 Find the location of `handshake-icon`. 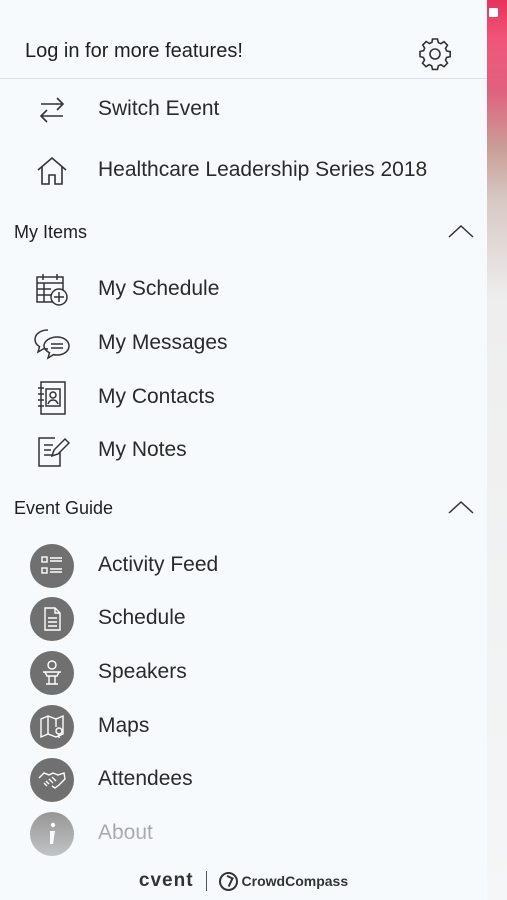

handshake-icon is located at coordinates (52, 780).